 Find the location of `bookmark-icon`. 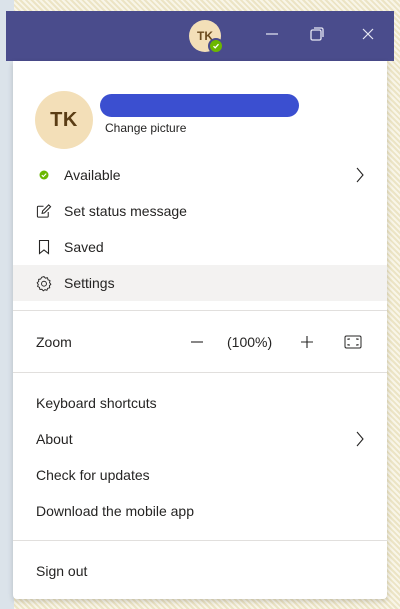

bookmark-icon is located at coordinates (44, 247).